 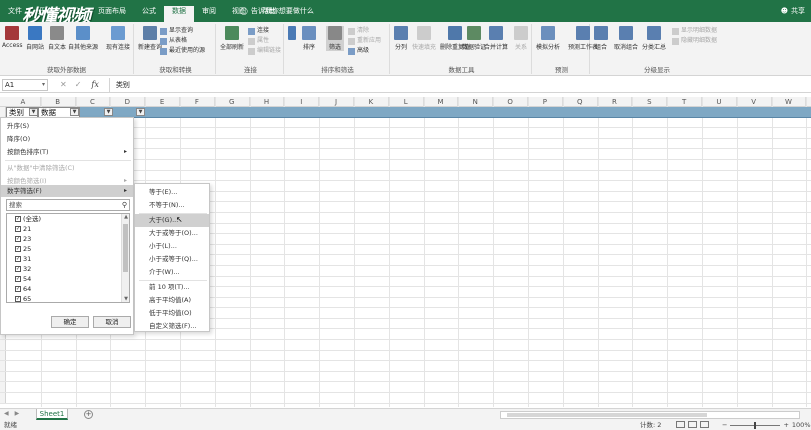 I want to click on column-header-s: S, so click(x=650, y=102).